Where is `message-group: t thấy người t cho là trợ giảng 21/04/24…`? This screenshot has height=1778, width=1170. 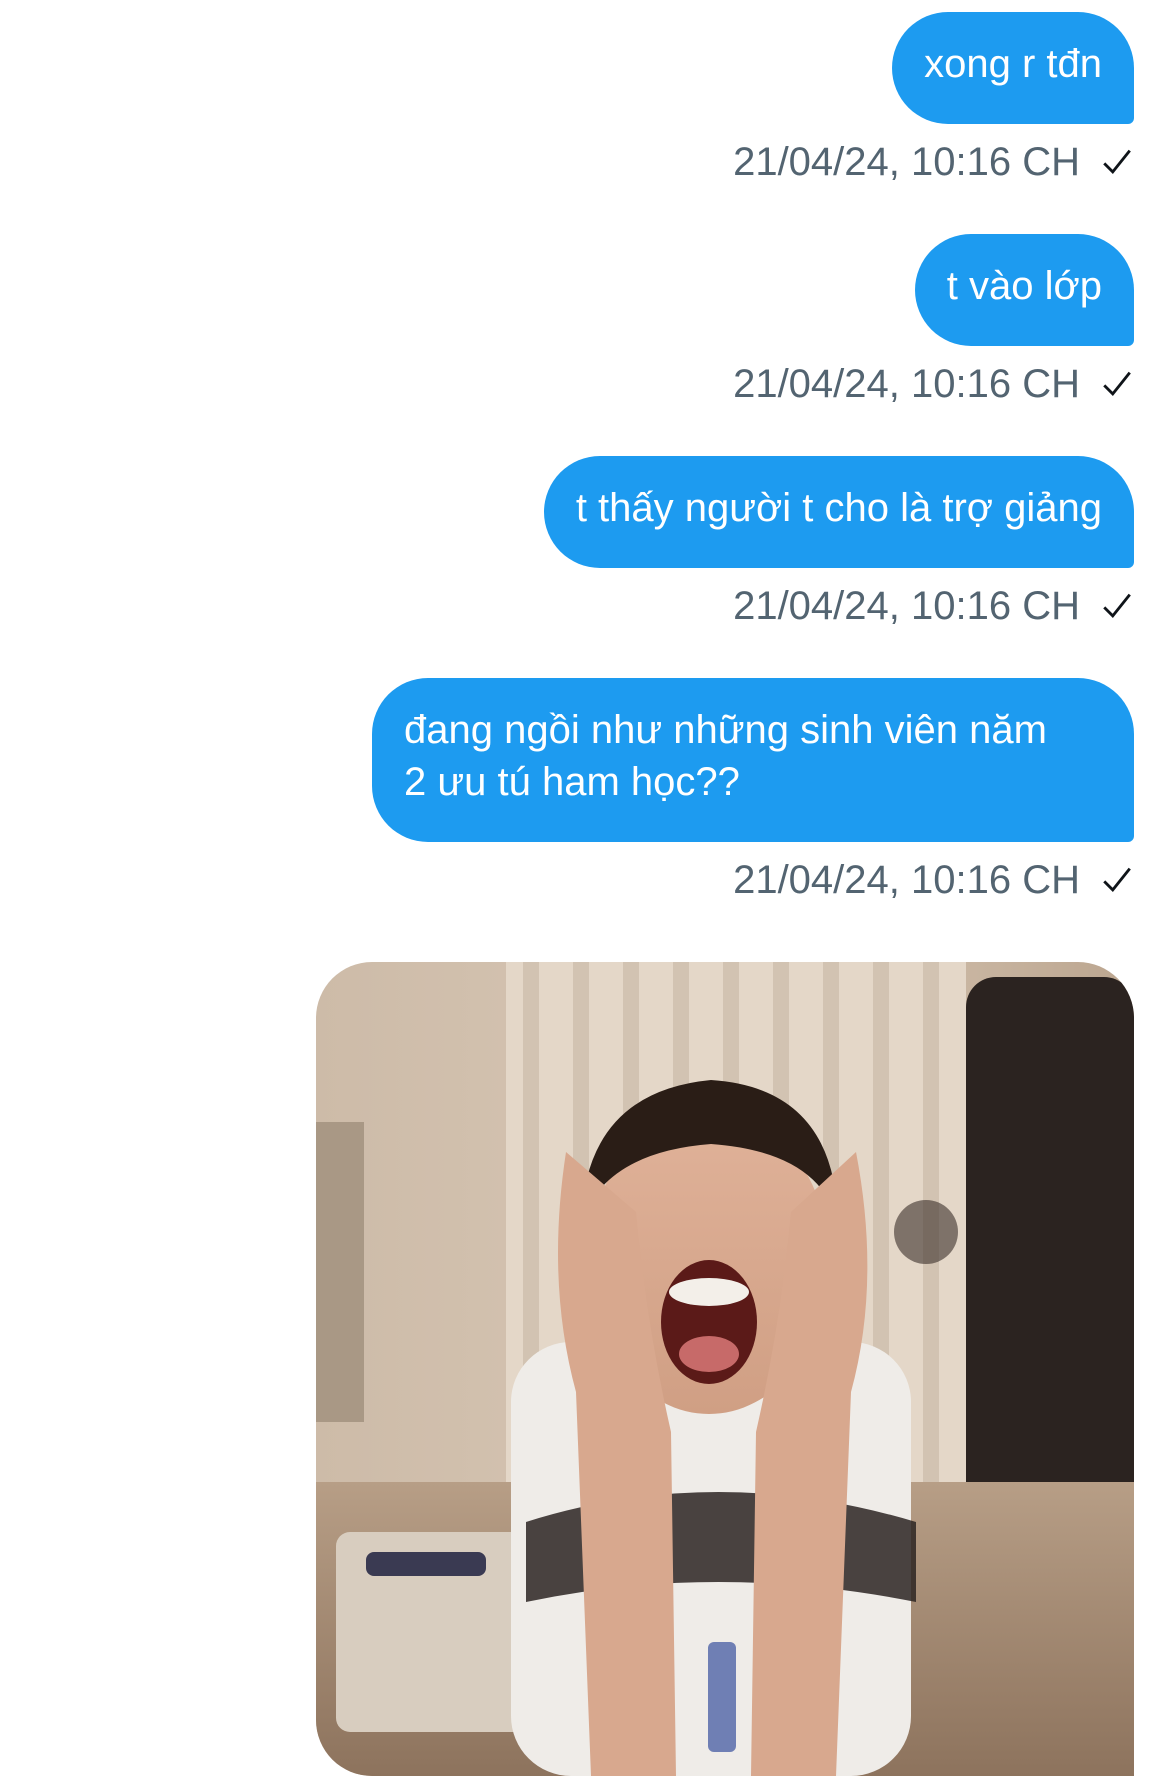
message-group: t thấy người t cho là trợ giảng 21/04/24… is located at coordinates (838, 544).